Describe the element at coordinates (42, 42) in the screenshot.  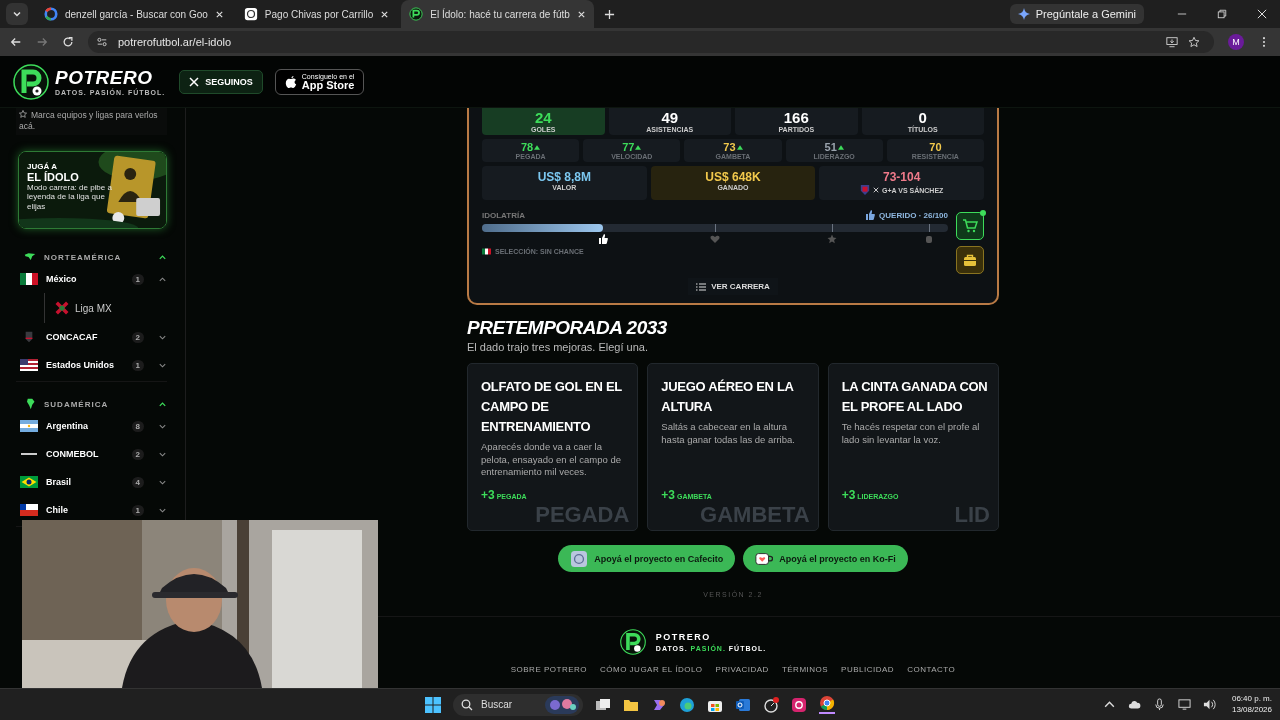
I see `forward-icon` at that location.